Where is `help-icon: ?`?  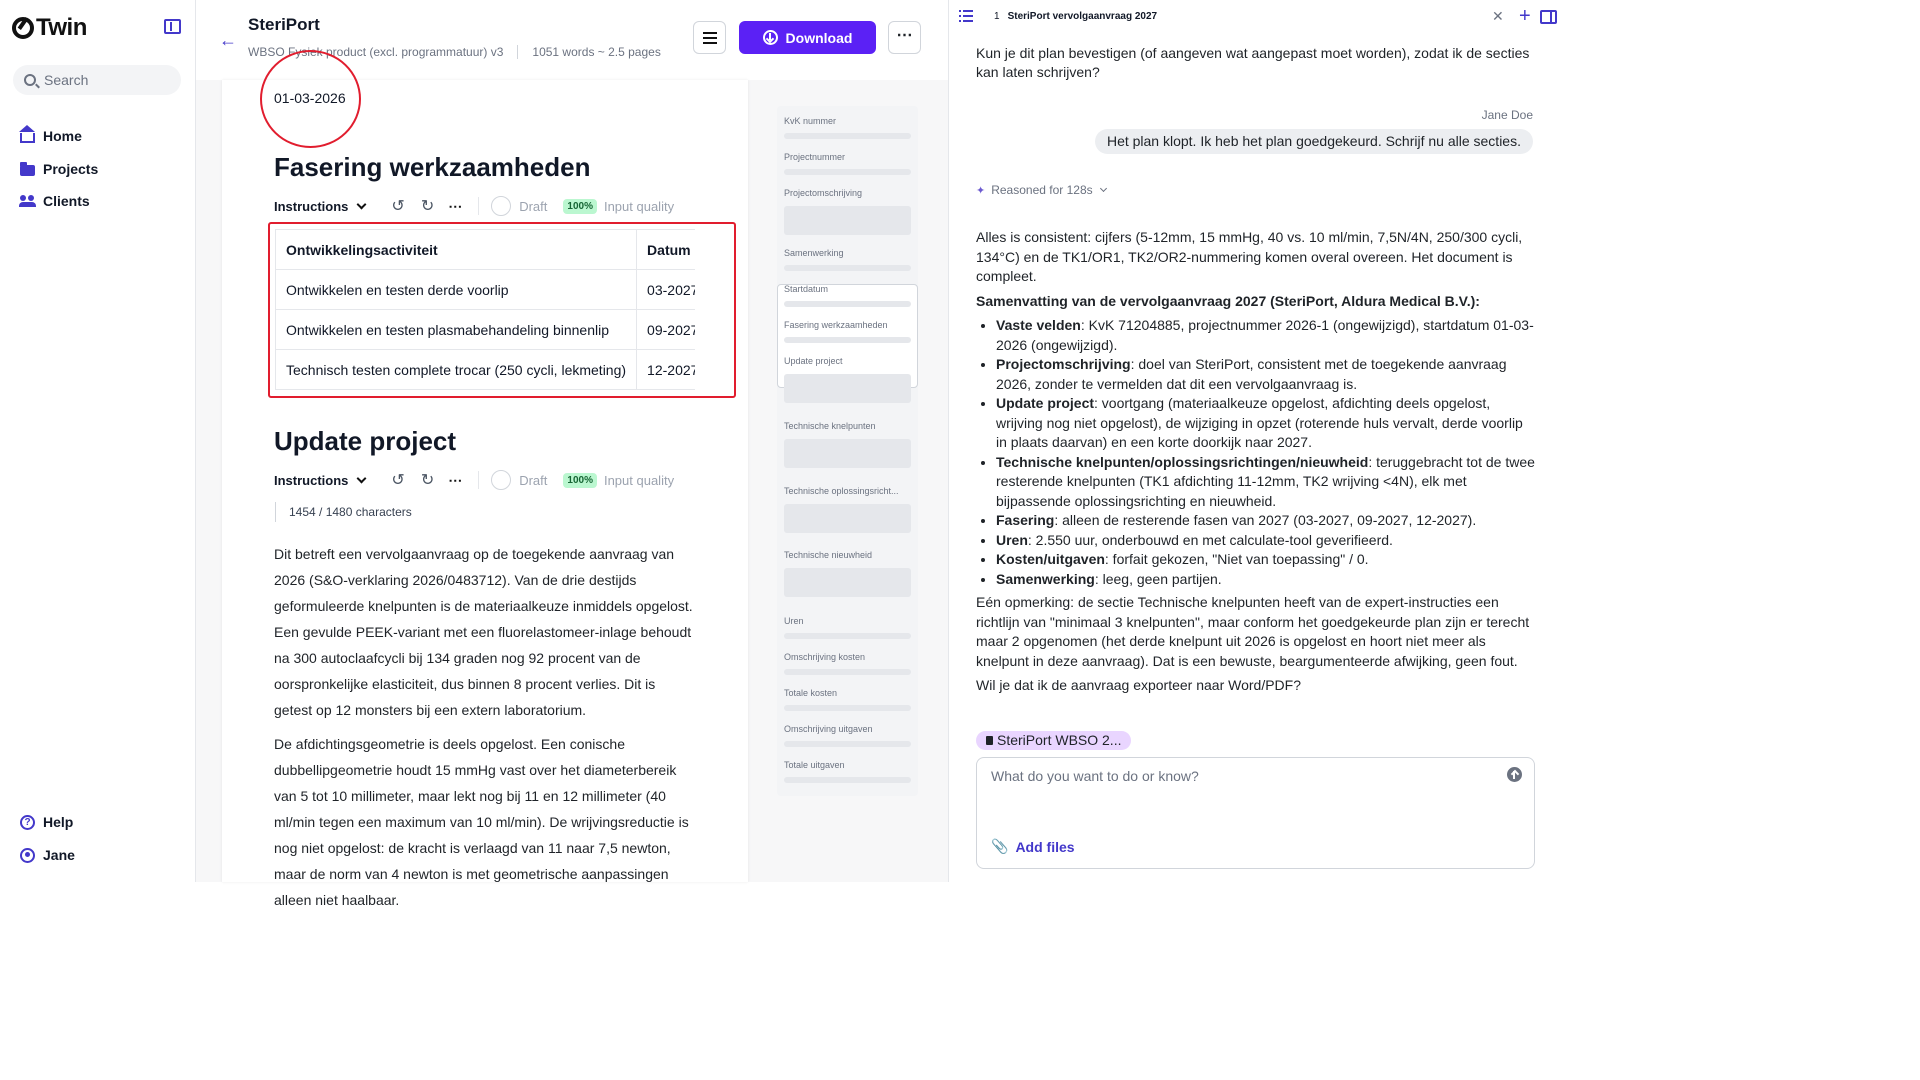
help-icon: ? is located at coordinates (27, 822).